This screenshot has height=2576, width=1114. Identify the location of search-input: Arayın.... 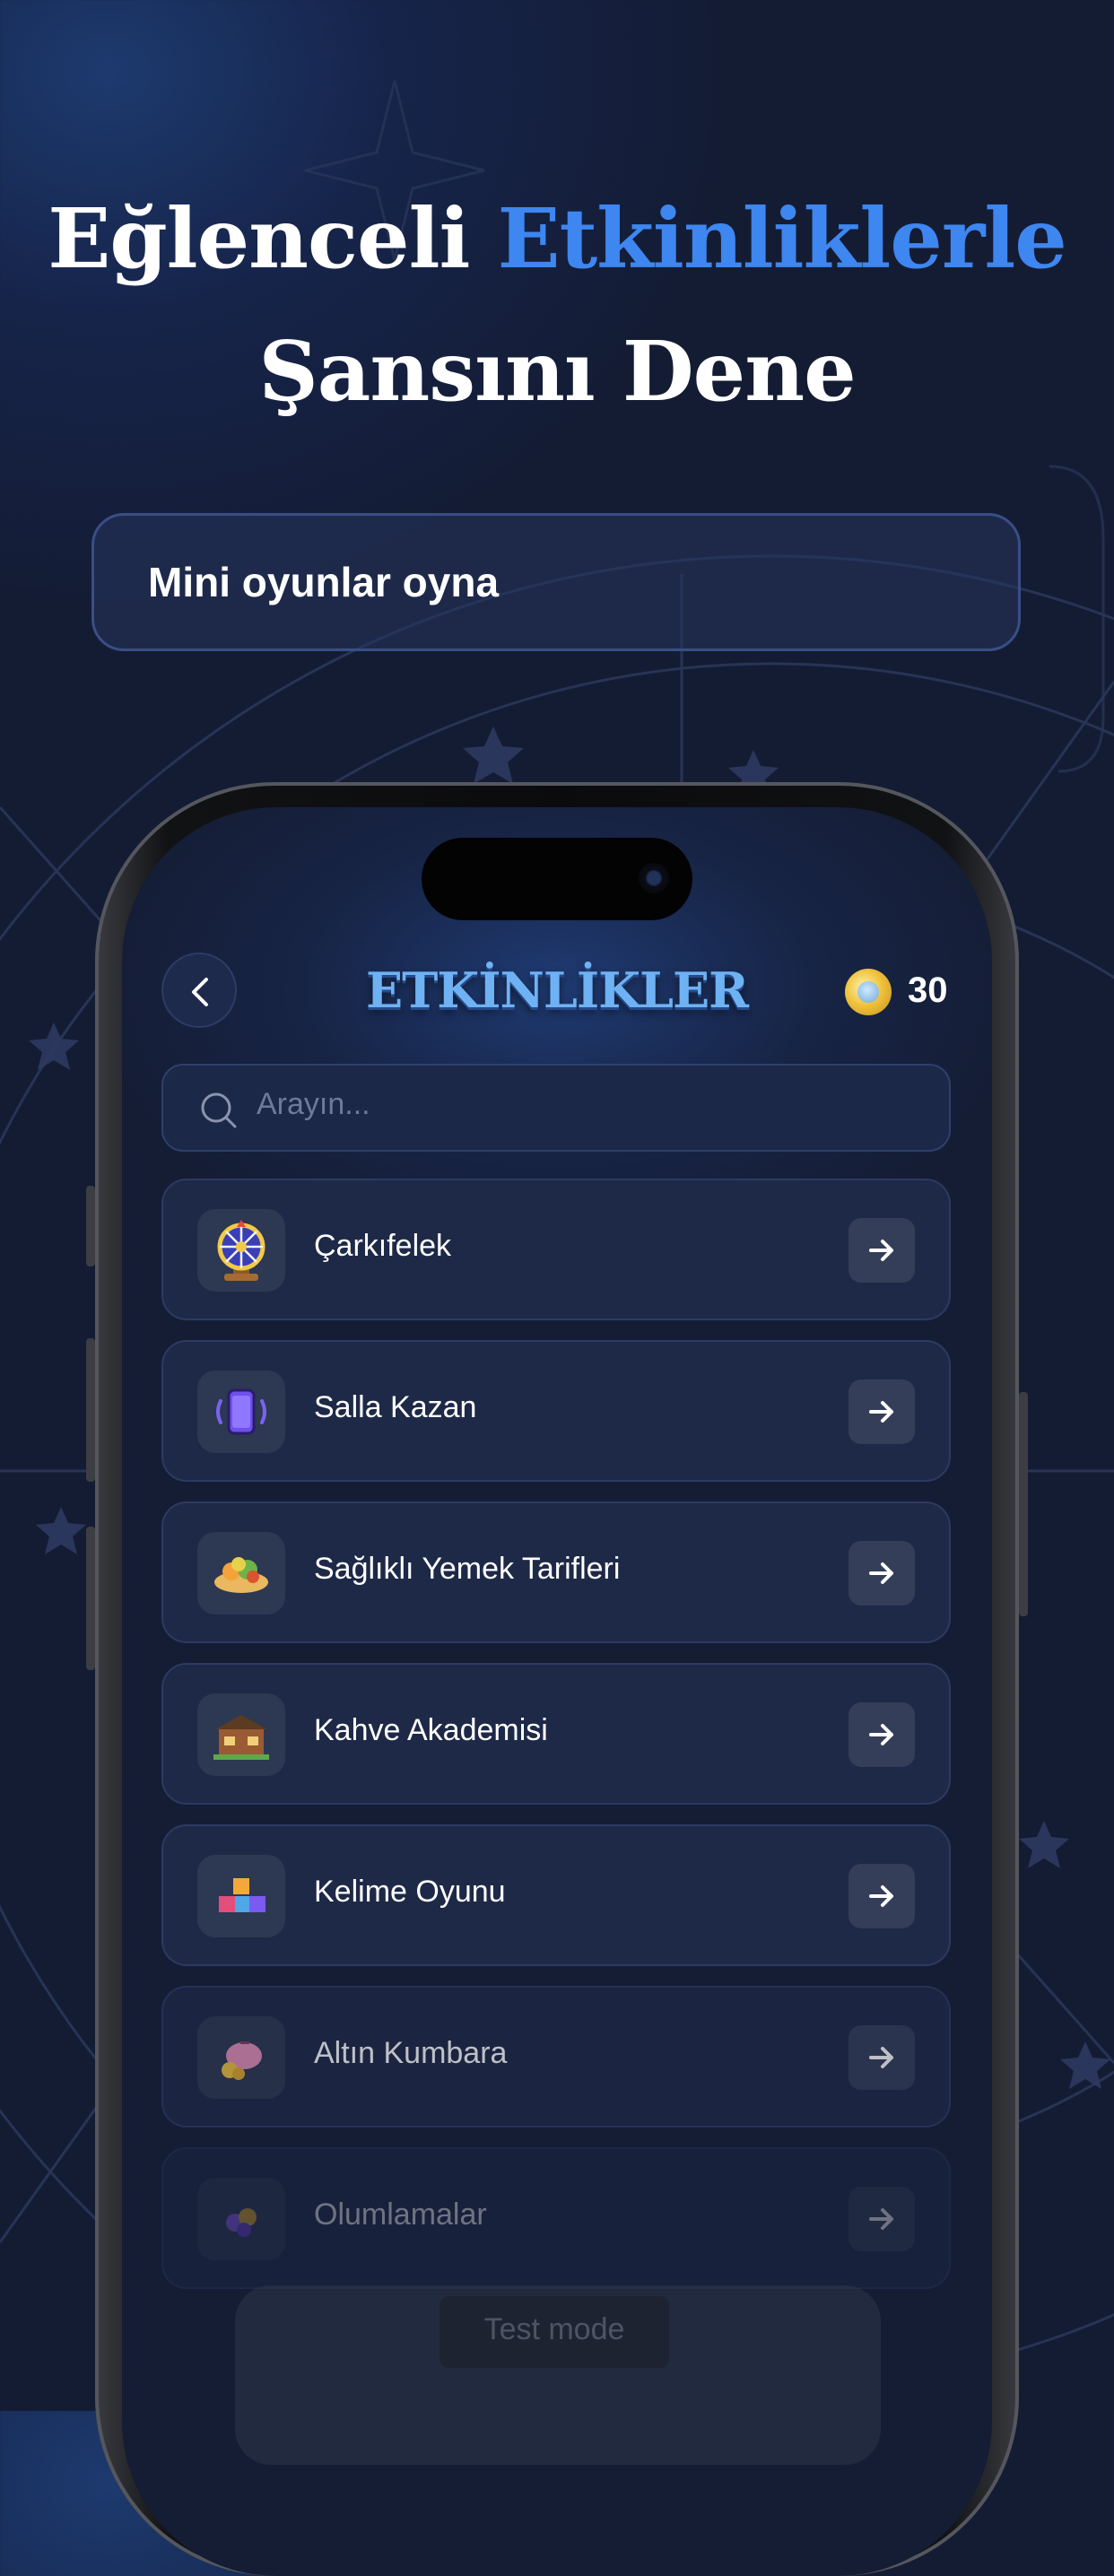
(556, 1108).